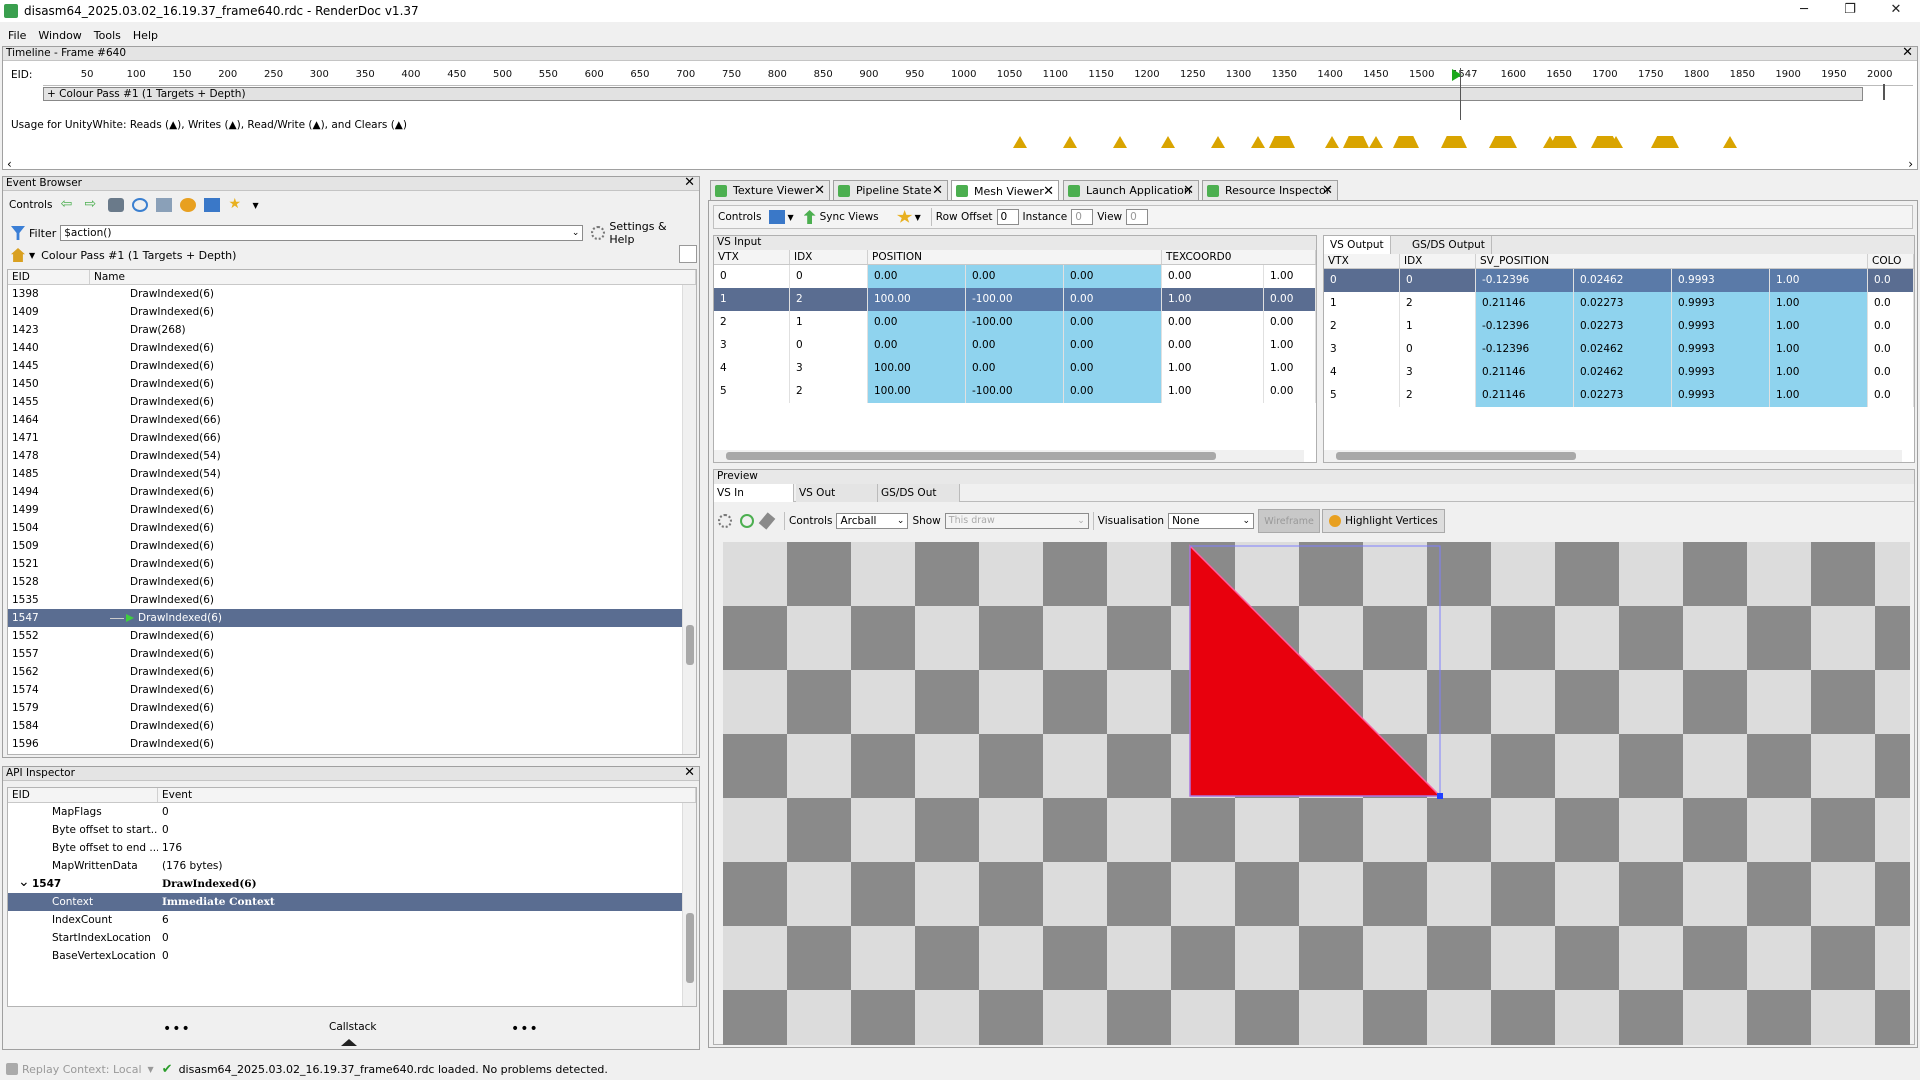 The image size is (1920, 1080). I want to click on export-save-icon, so click(777, 217).